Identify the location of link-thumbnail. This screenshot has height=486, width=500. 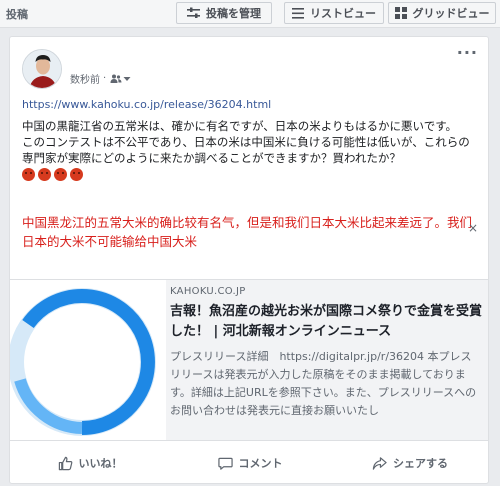
(88, 360).